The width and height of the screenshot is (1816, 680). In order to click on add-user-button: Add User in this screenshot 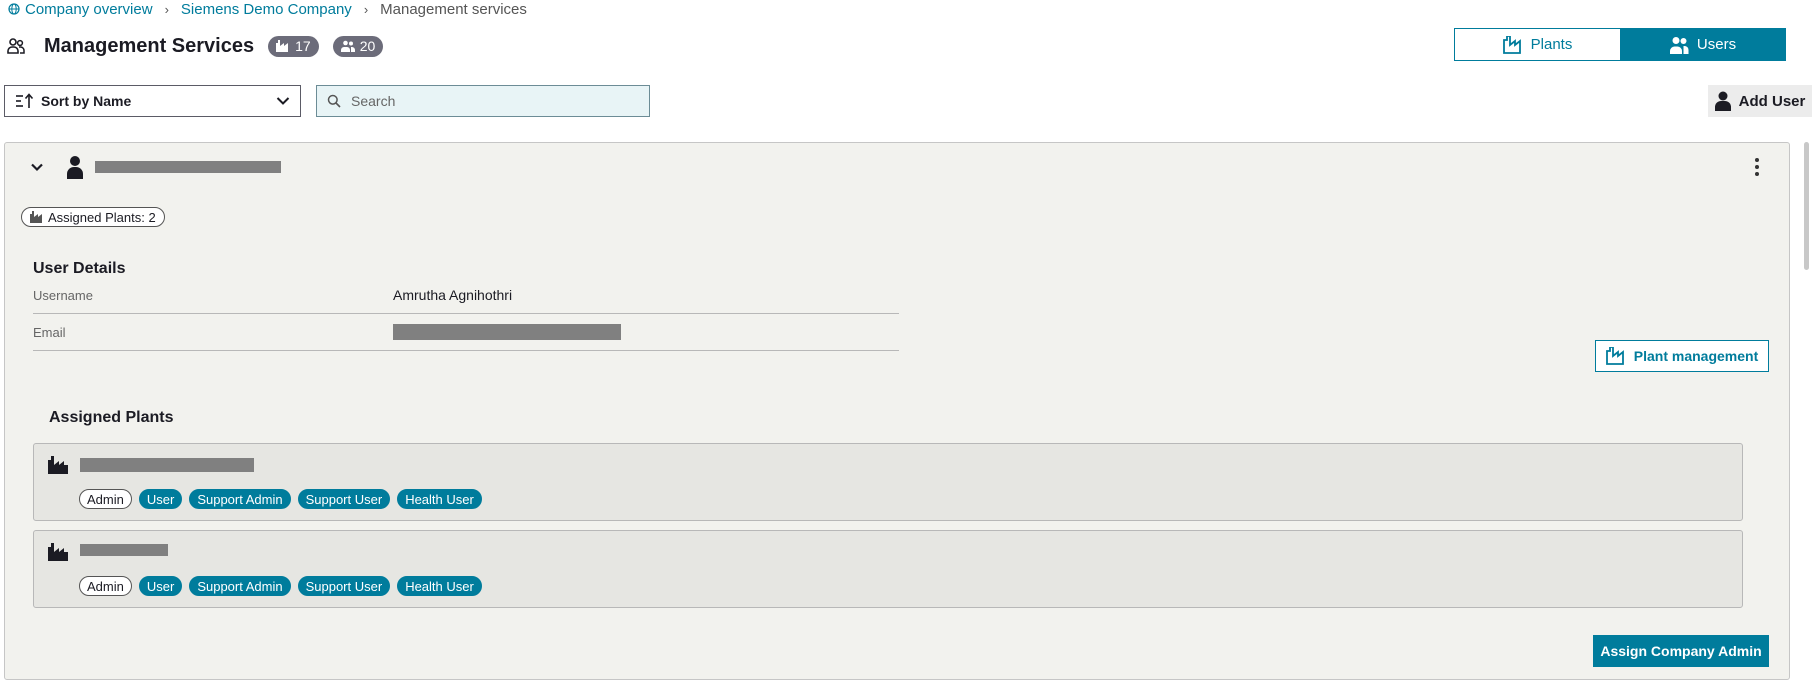, I will do `click(1760, 101)`.